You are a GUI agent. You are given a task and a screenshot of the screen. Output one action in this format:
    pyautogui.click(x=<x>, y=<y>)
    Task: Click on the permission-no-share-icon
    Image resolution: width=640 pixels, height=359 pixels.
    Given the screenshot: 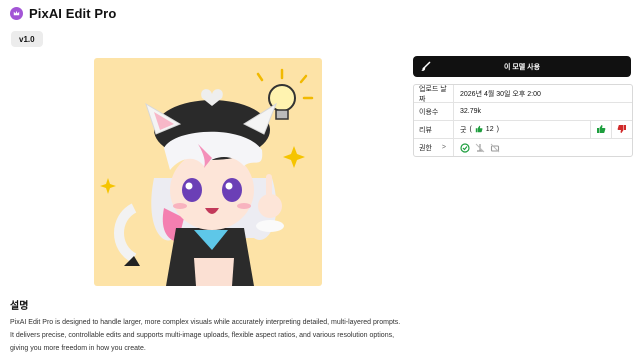 What is the action you would take?
    pyautogui.click(x=495, y=148)
    